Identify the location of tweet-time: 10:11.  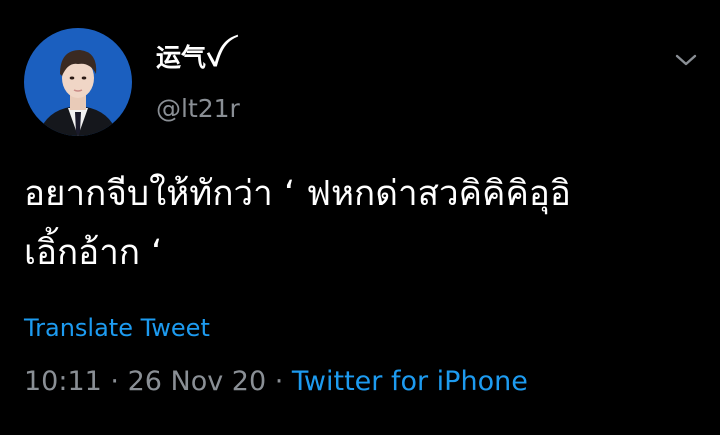
(63, 381).